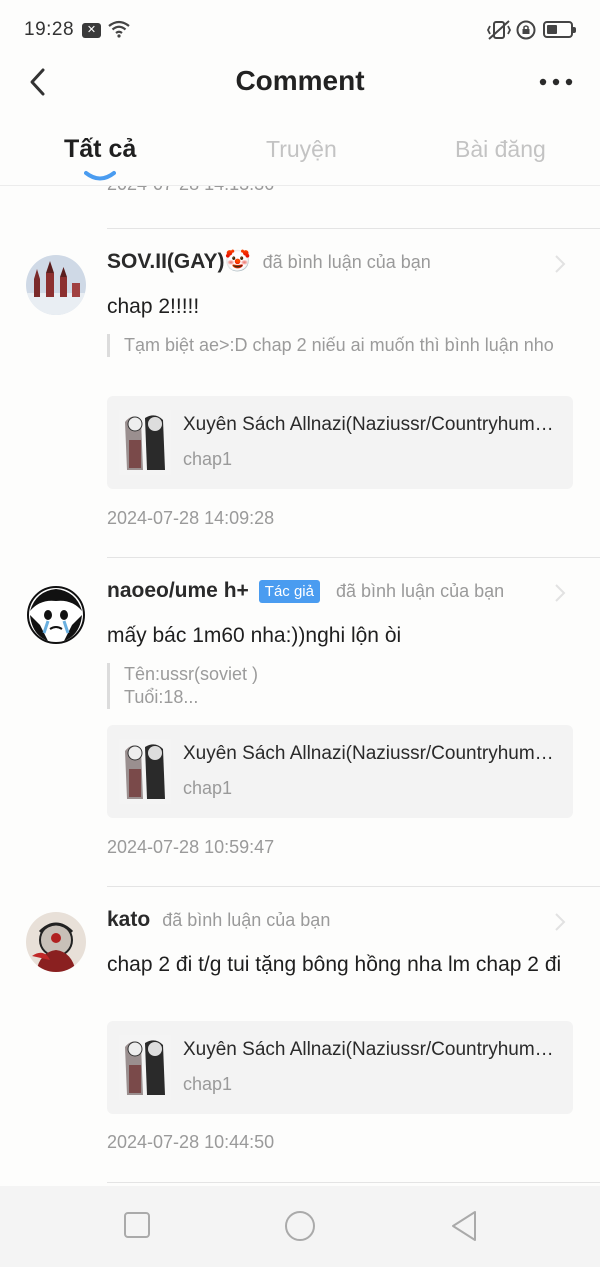 The width and height of the screenshot is (600, 1267). Describe the element at coordinates (91, 30) in the screenshot. I see `notification-icon: ✕` at that location.